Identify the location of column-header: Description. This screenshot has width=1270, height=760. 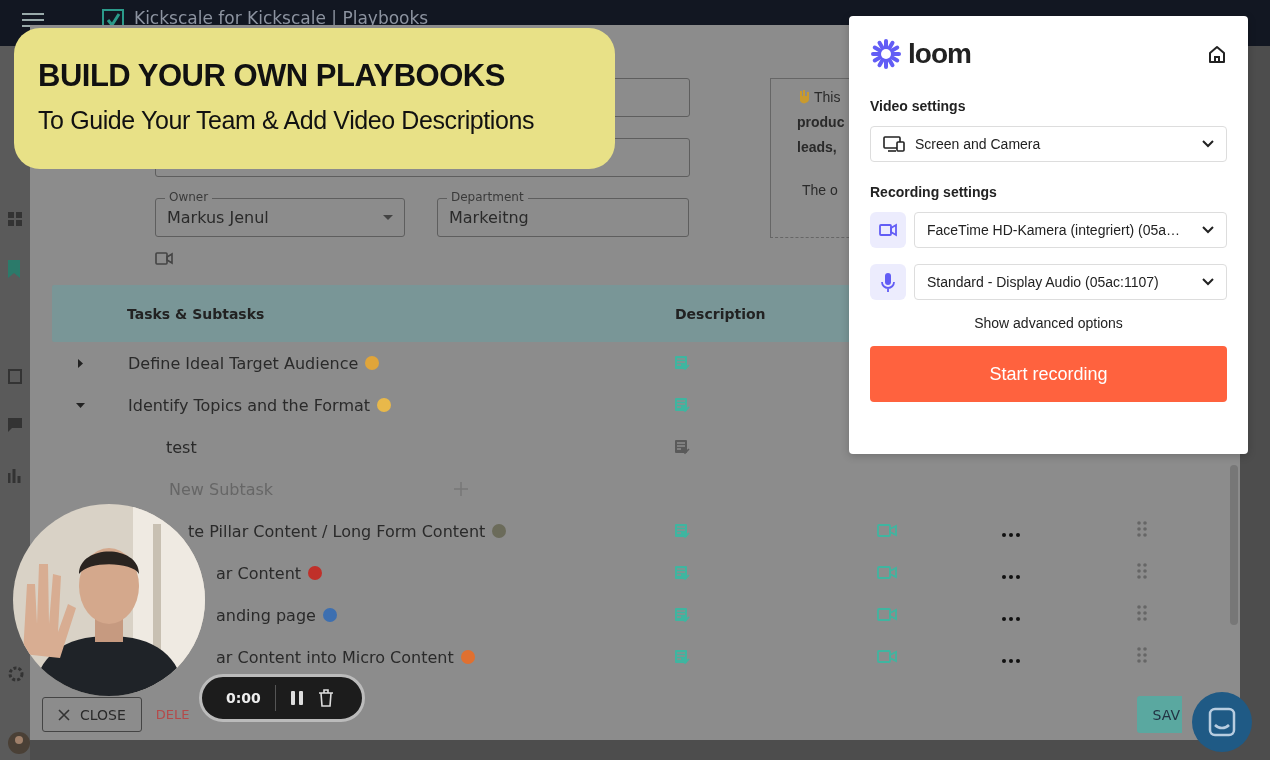
(720, 313).